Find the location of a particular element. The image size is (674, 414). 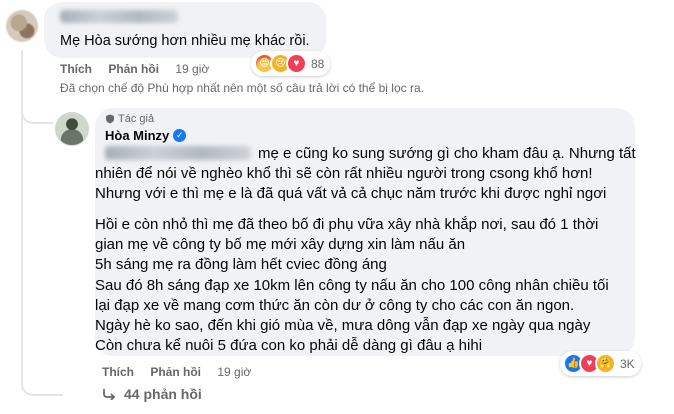

care-react-icon: 🤗 is located at coordinates (605, 363).